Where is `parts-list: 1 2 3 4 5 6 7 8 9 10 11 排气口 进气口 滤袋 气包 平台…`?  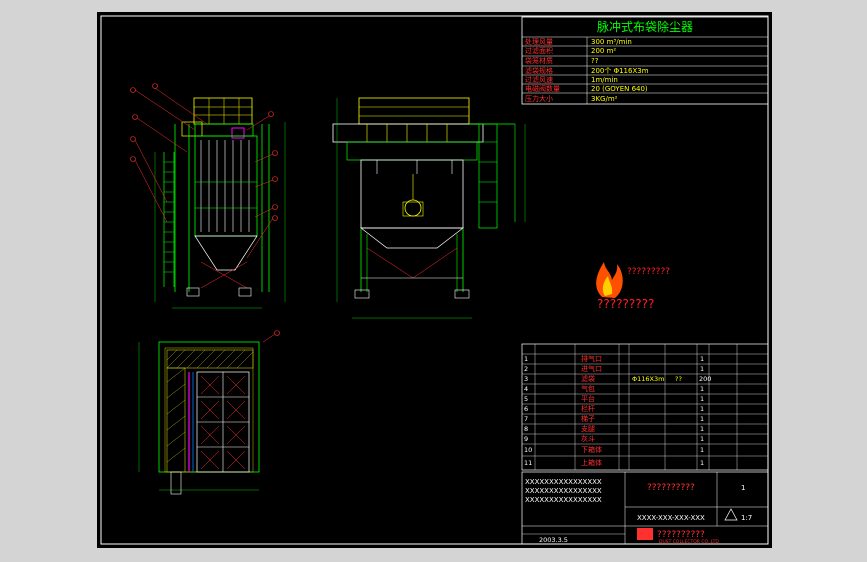 parts-list: 1 2 3 4 5 6 7 8 9 10 11 排气口 进气口 滤袋 气包 平台… is located at coordinates (645, 407).